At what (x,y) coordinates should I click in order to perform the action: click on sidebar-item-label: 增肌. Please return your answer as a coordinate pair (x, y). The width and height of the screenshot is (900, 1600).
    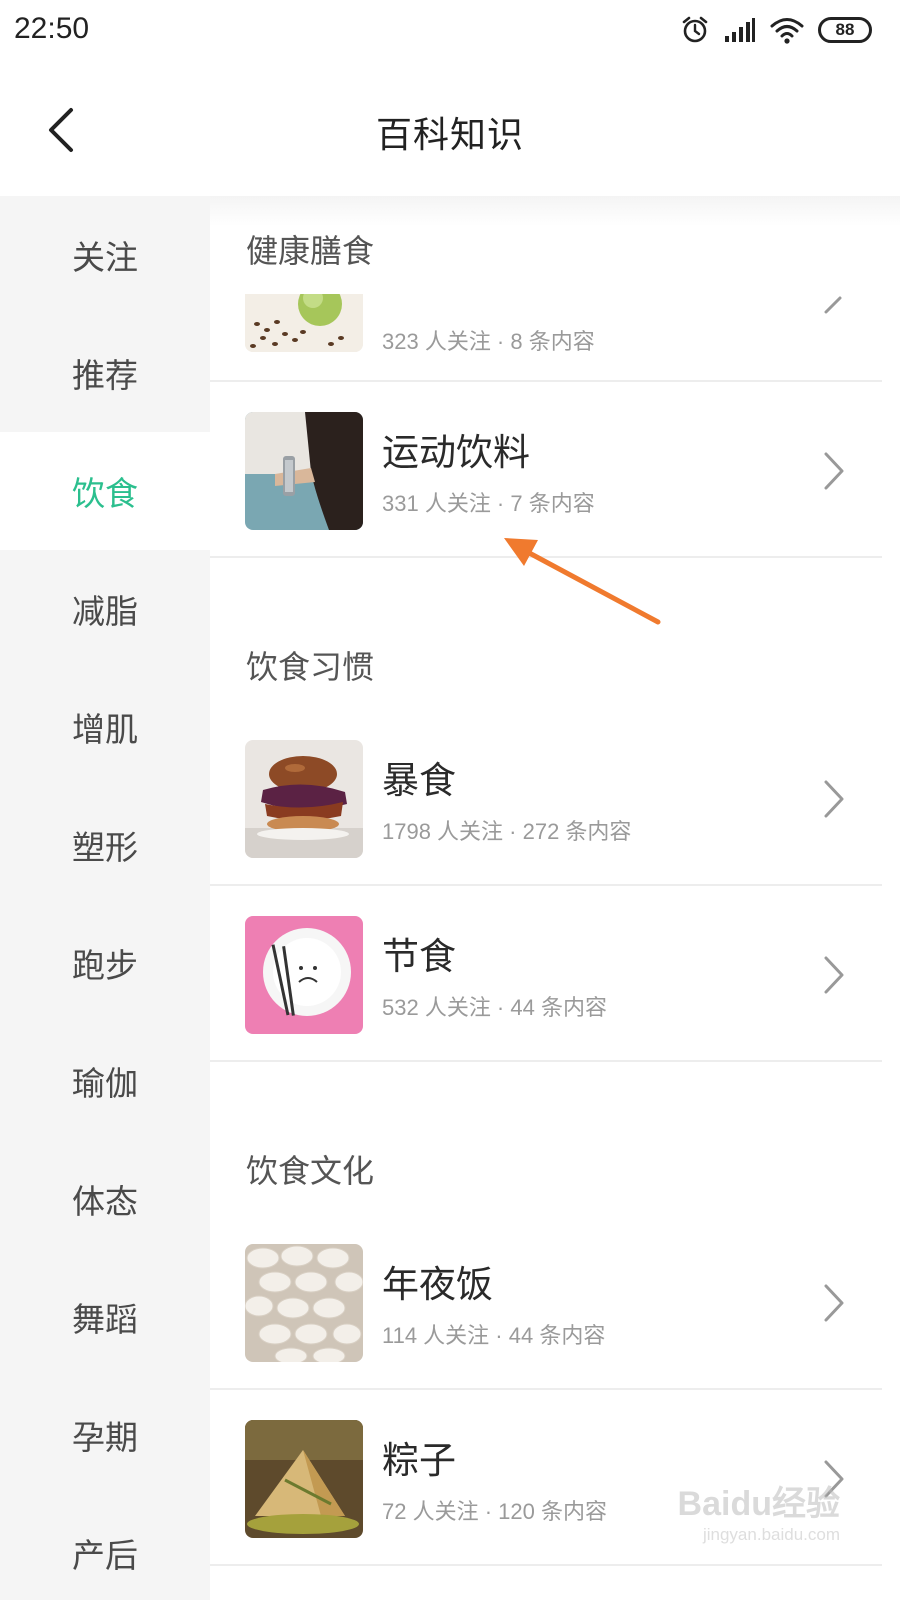
    Looking at the image, I should click on (105, 729).